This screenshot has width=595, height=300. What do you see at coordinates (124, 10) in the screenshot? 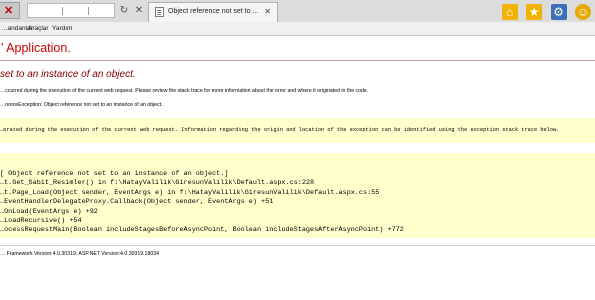
I see `refresh-icon: ↻` at bounding box center [124, 10].